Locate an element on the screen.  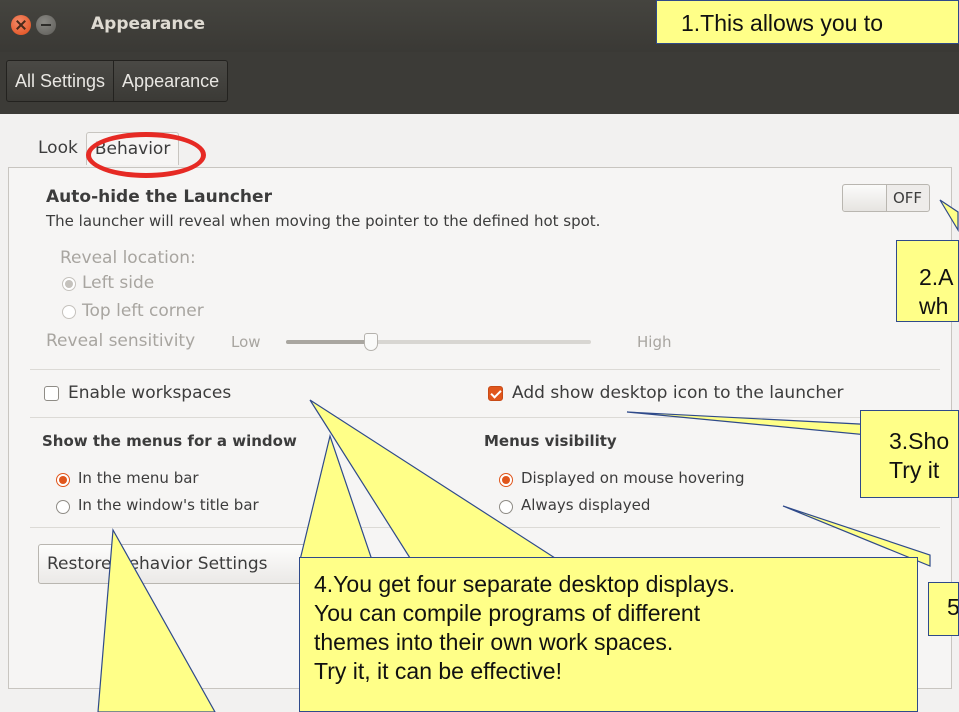
annotation-2-line2: wh is located at coordinates (934, 306).